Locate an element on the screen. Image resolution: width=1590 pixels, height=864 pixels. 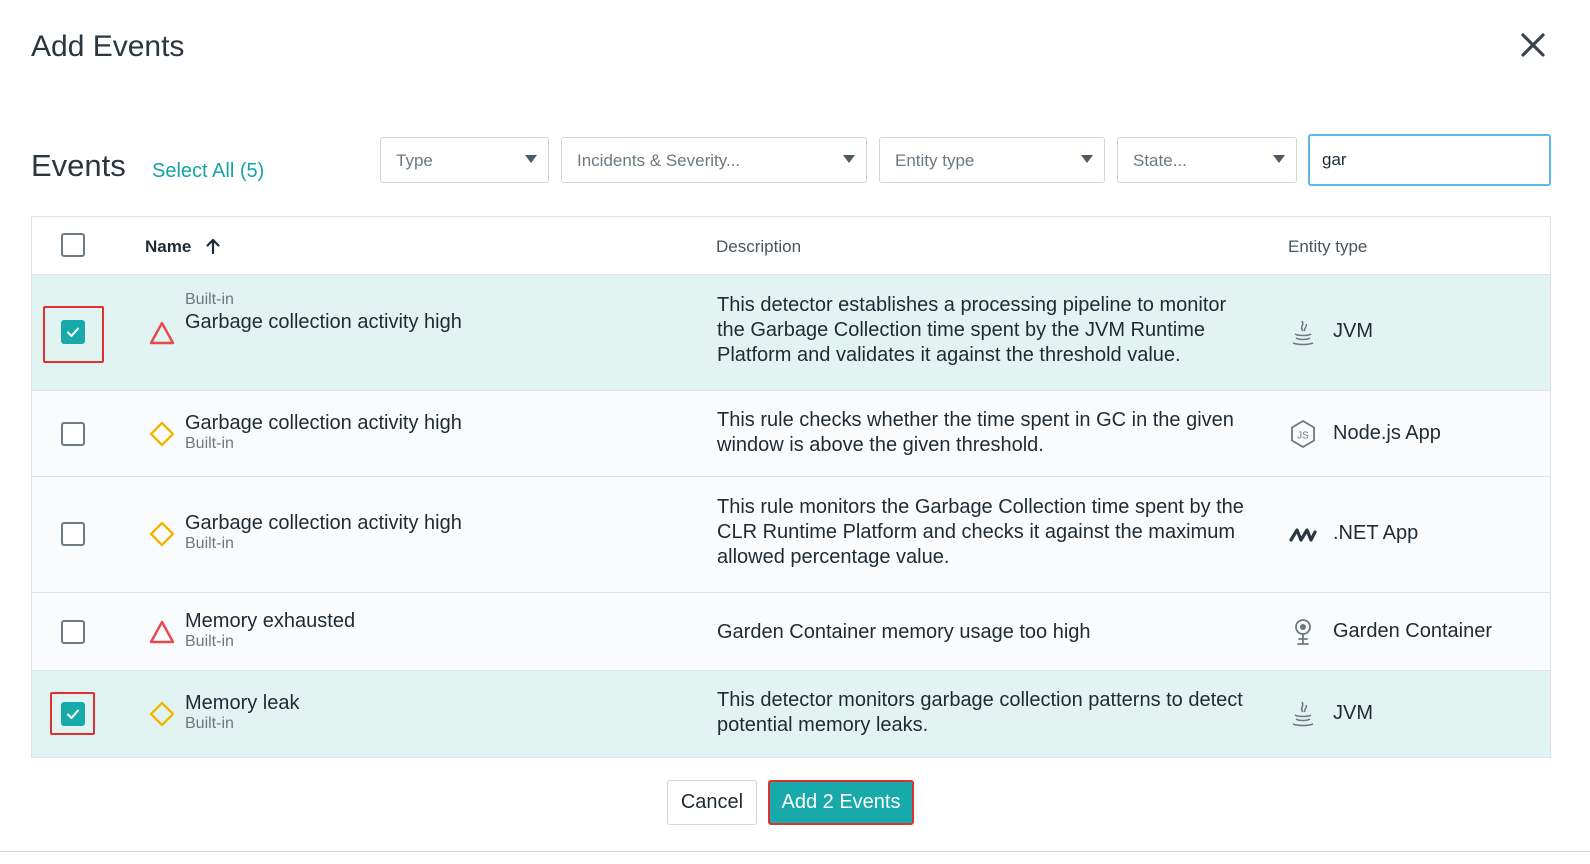
events-section-title: Events is located at coordinates (78, 165).